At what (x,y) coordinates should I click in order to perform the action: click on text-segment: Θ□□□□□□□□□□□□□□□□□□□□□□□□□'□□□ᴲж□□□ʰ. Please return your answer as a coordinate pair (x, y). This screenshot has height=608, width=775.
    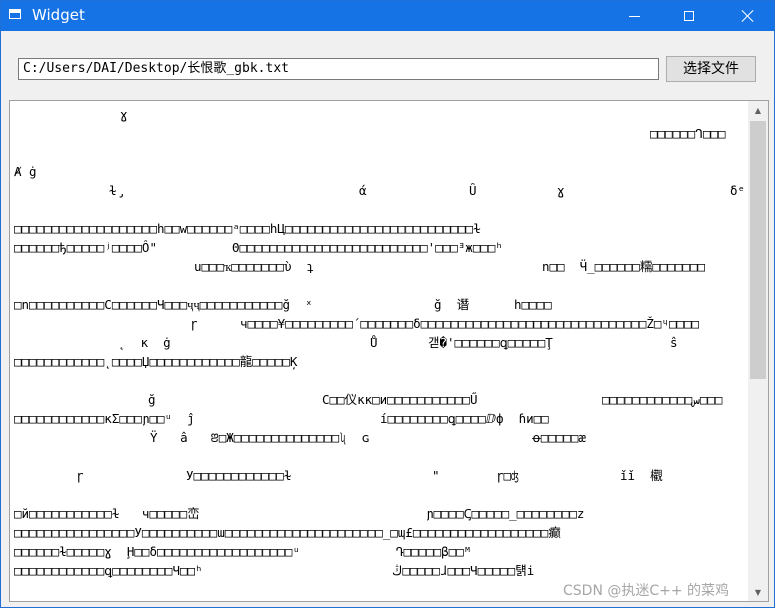
    Looking at the image, I should click on (367, 247).